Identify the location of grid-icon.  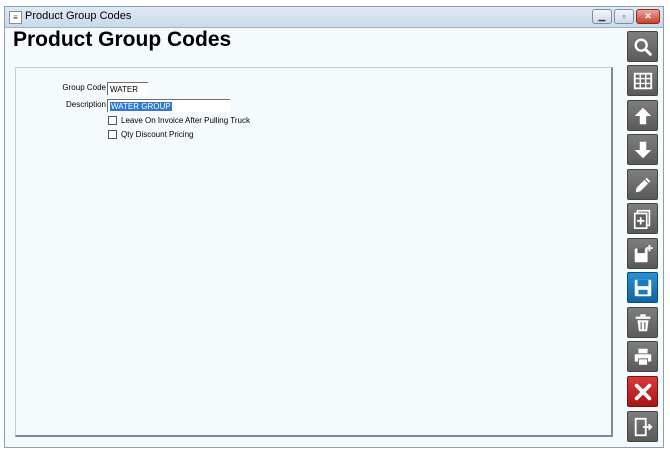
(642, 80).